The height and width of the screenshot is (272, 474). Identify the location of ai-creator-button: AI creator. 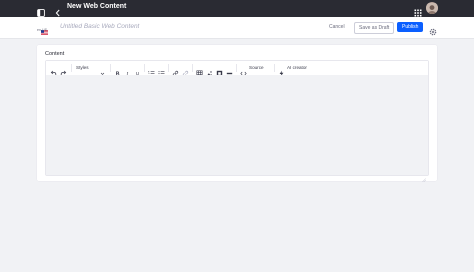
(297, 67).